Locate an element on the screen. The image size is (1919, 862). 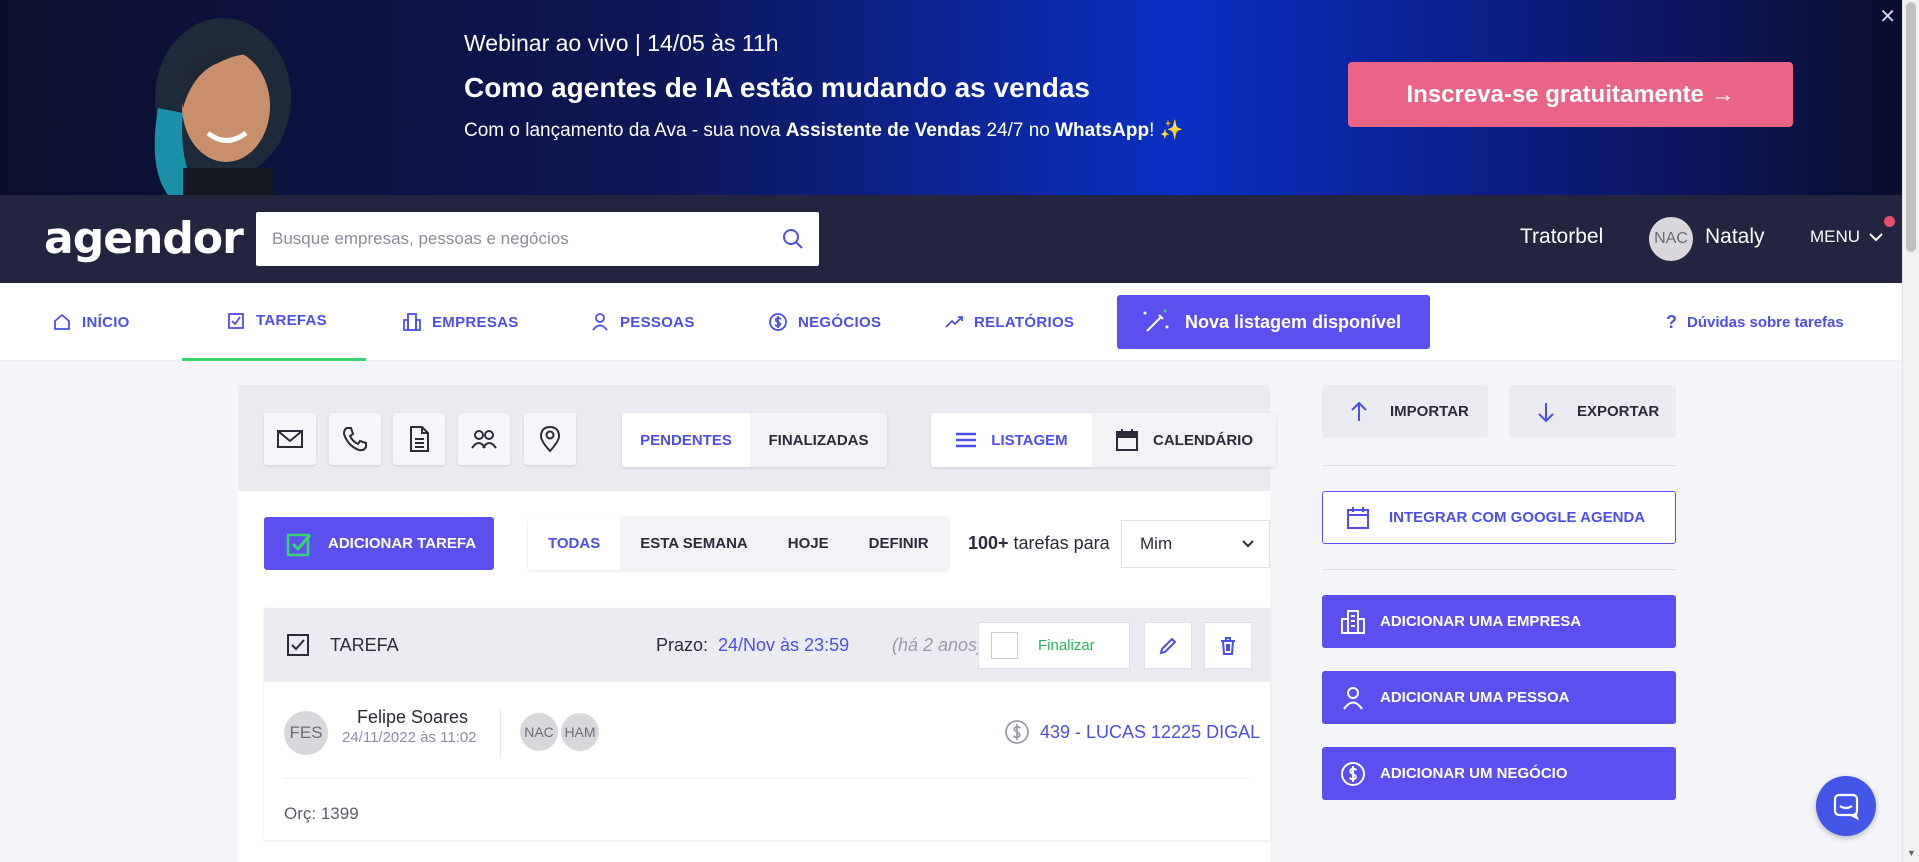
scrollbar-thumb is located at coordinates (1911, 127).